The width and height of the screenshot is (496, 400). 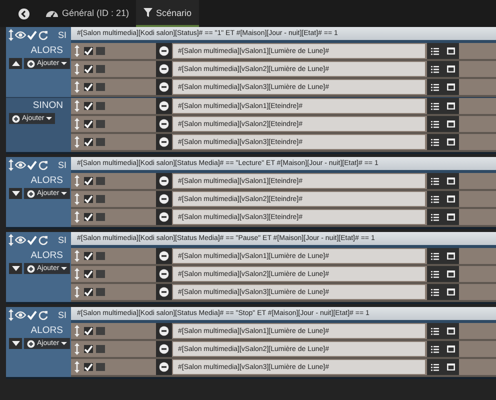 I want to click on tab: Général (ID : 21), so click(x=87, y=13).